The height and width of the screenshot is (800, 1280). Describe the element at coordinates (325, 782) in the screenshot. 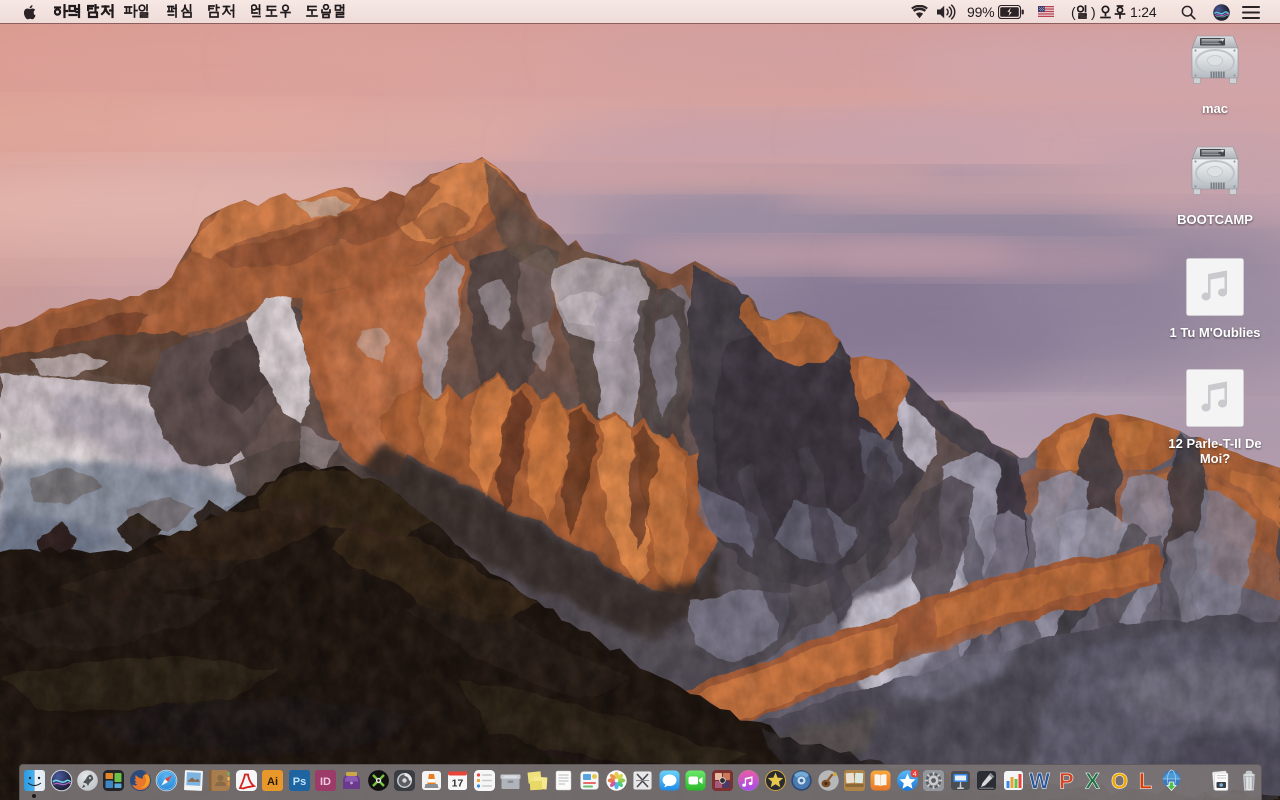

I see `svg-text: ID` at that location.